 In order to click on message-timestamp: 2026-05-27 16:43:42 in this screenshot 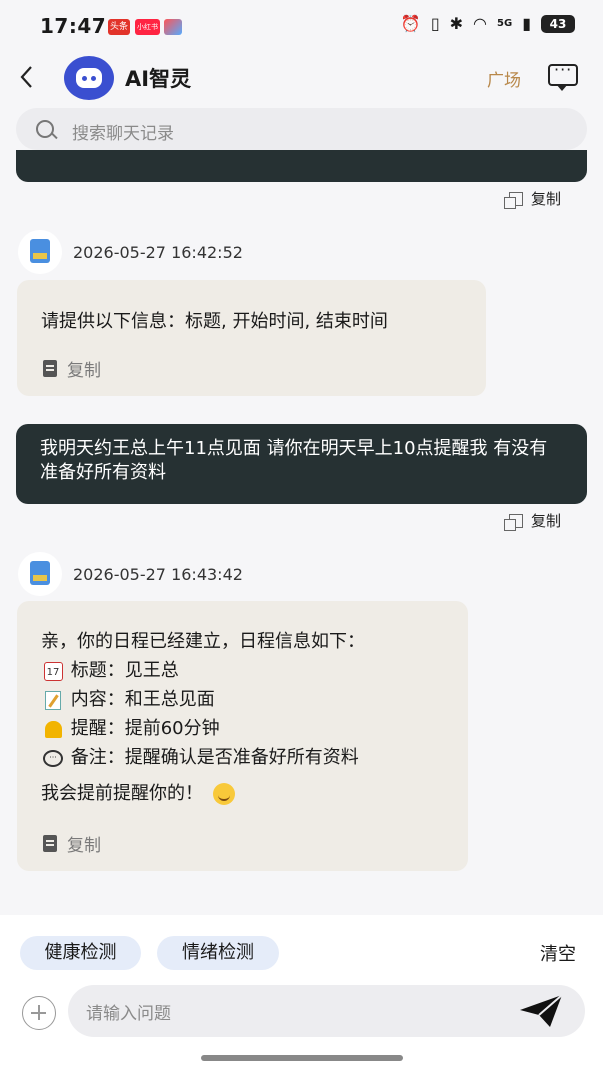, I will do `click(158, 574)`.